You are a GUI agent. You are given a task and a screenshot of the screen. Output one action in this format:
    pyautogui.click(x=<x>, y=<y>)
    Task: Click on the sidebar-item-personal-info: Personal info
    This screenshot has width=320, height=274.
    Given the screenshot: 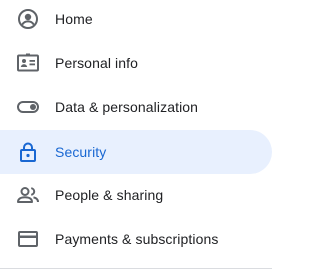 What is the action you would take?
    pyautogui.click(x=136, y=63)
    